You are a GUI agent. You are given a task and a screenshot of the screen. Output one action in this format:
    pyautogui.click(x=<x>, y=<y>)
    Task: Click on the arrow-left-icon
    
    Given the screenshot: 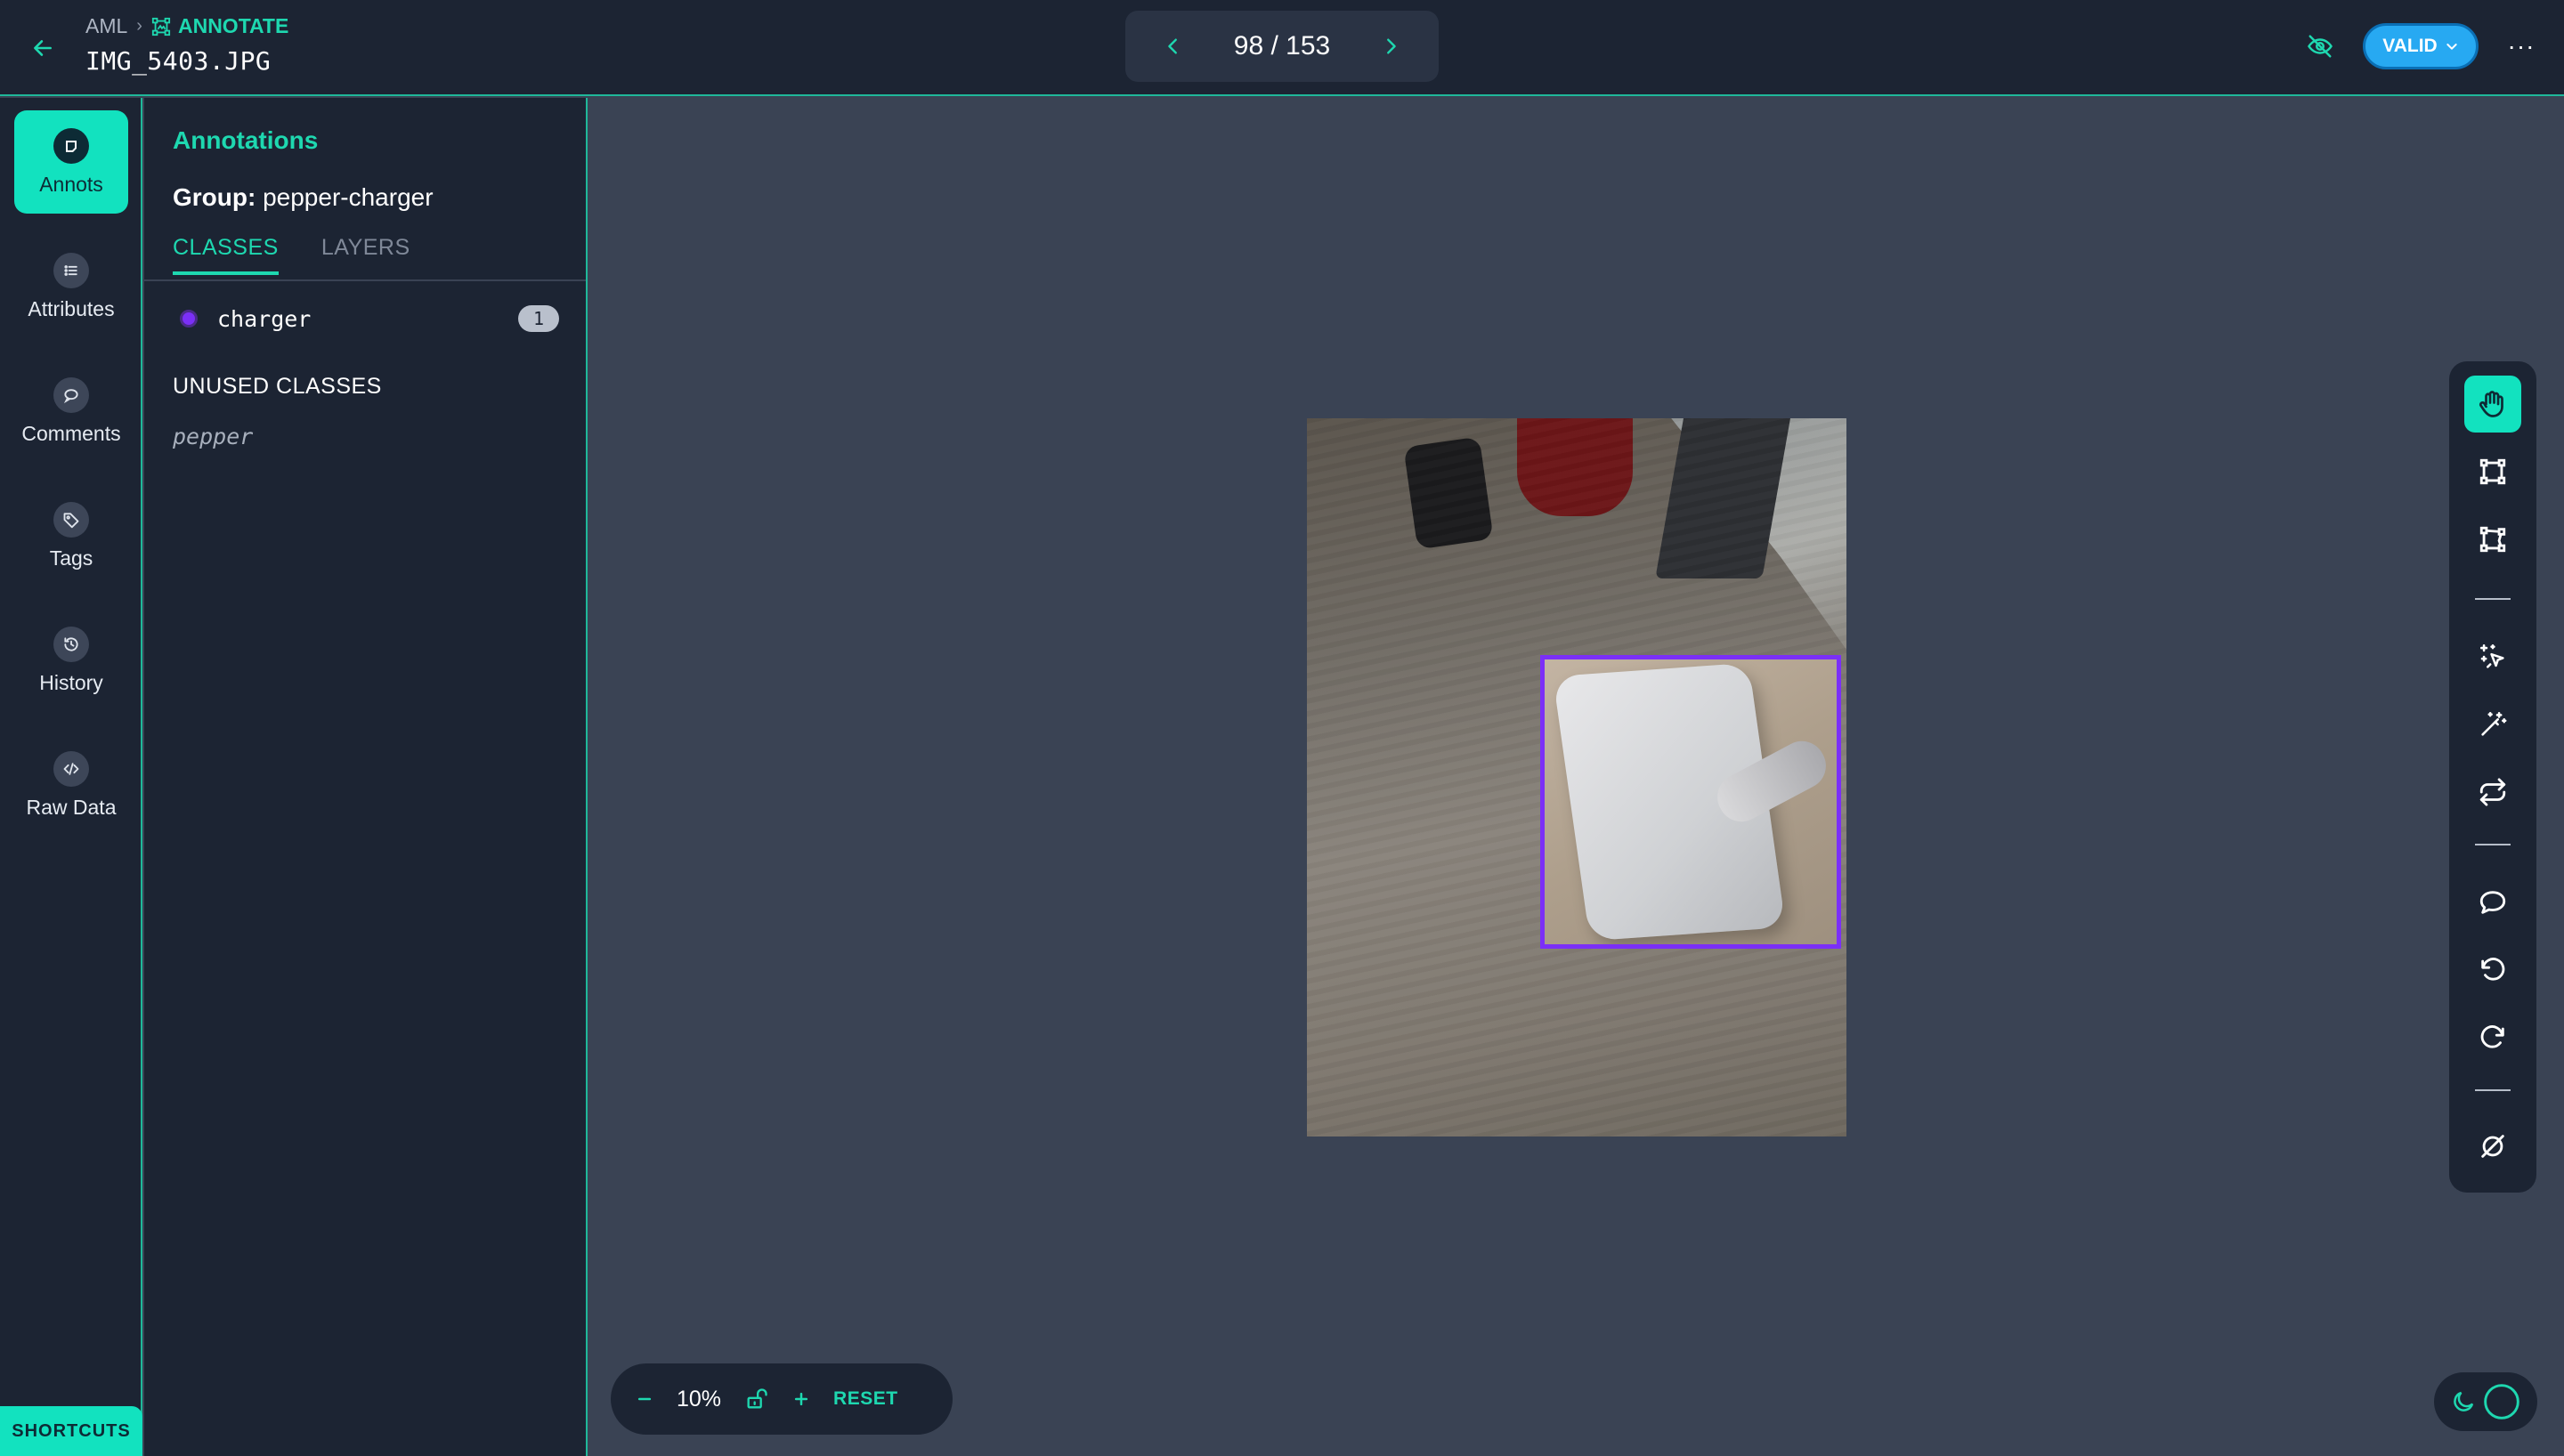 What is the action you would take?
    pyautogui.click(x=43, y=48)
    